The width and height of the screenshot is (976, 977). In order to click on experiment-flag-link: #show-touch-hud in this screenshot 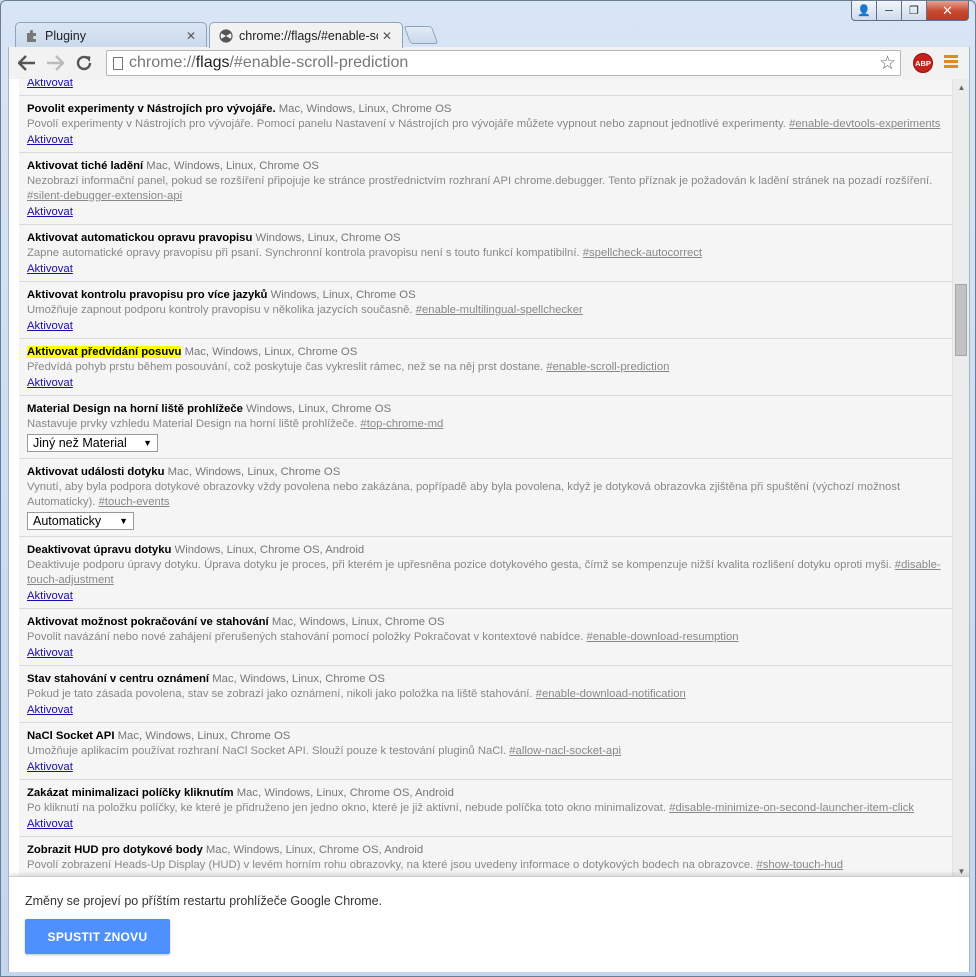, I will do `click(799, 865)`.